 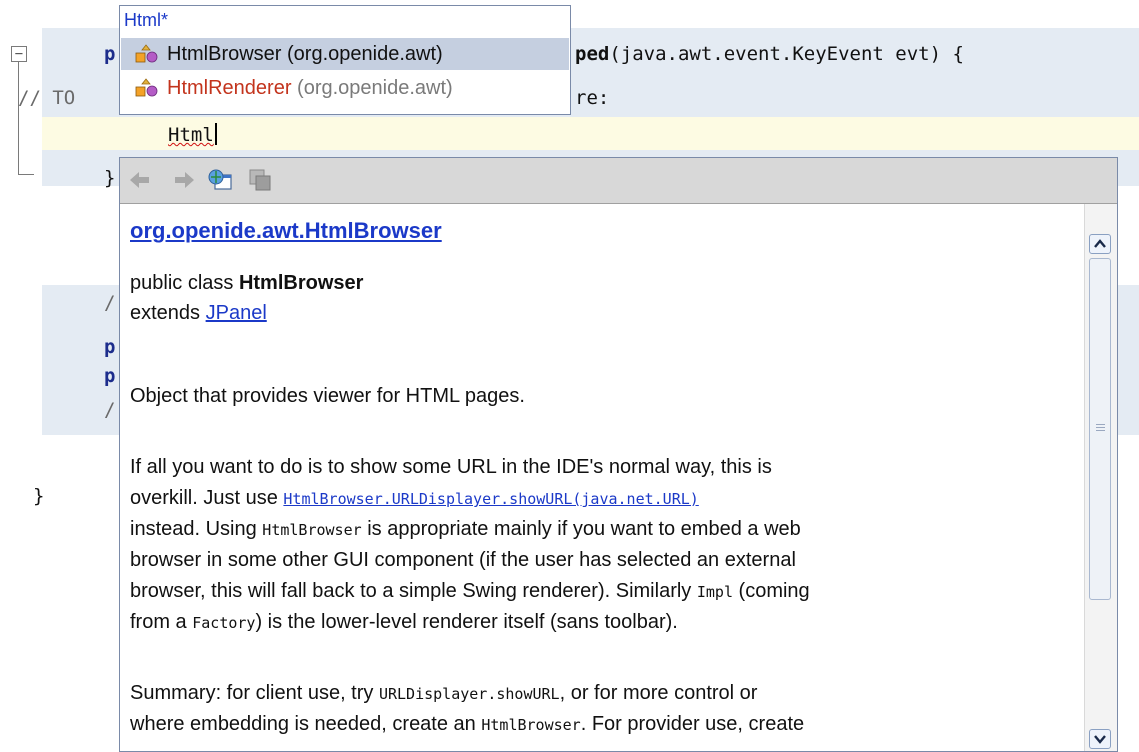 I want to click on code-line-comment: // TO, so click(x=47, y=98).